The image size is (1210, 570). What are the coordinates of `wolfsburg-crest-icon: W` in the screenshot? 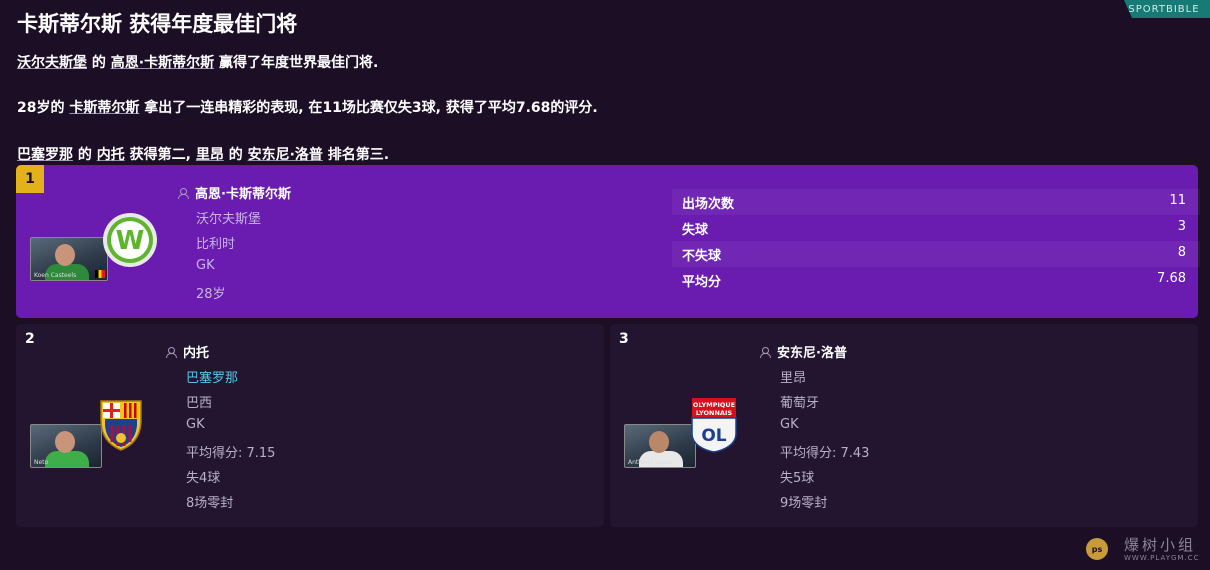 It's located at (130, 240).